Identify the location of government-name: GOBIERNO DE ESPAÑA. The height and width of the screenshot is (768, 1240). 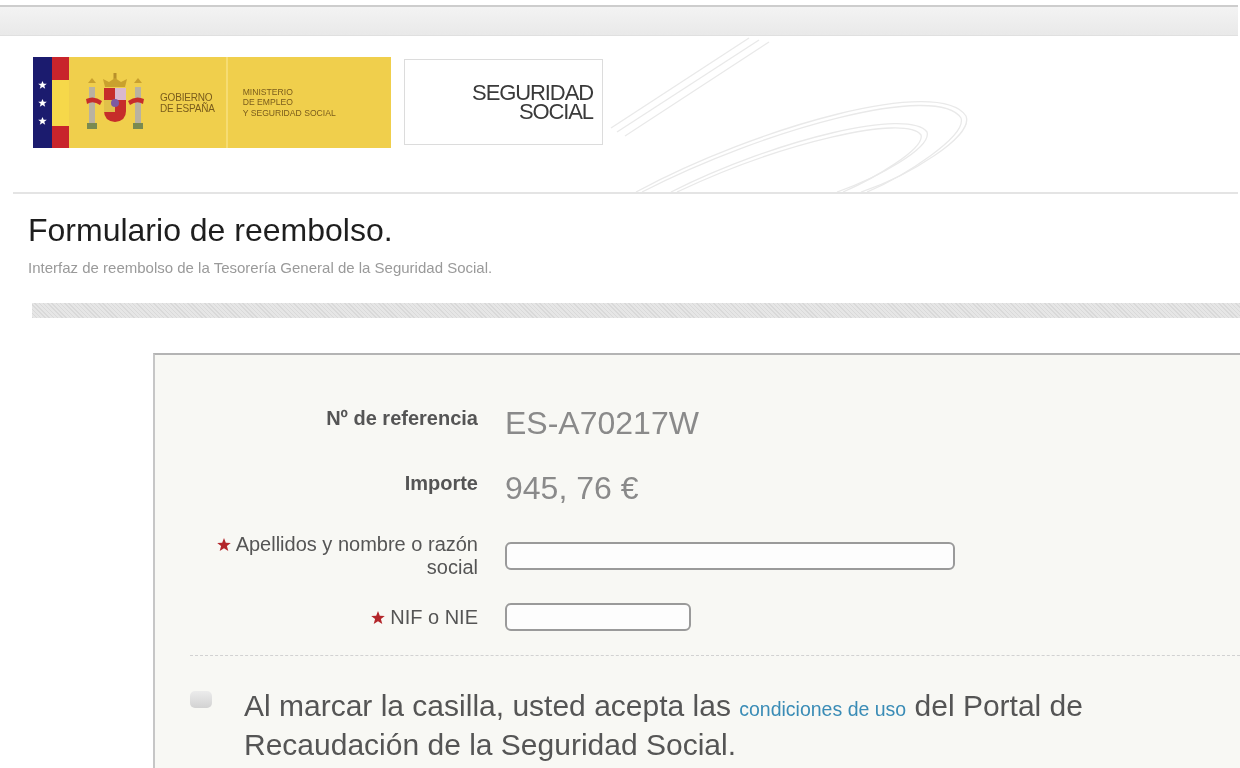
(187, 102).